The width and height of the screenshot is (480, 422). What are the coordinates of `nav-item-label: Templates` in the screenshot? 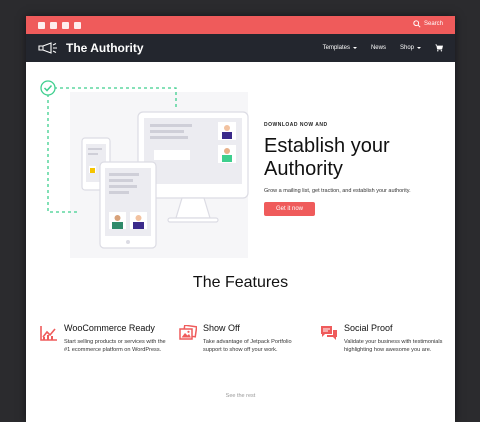 It's located at (336, 48).